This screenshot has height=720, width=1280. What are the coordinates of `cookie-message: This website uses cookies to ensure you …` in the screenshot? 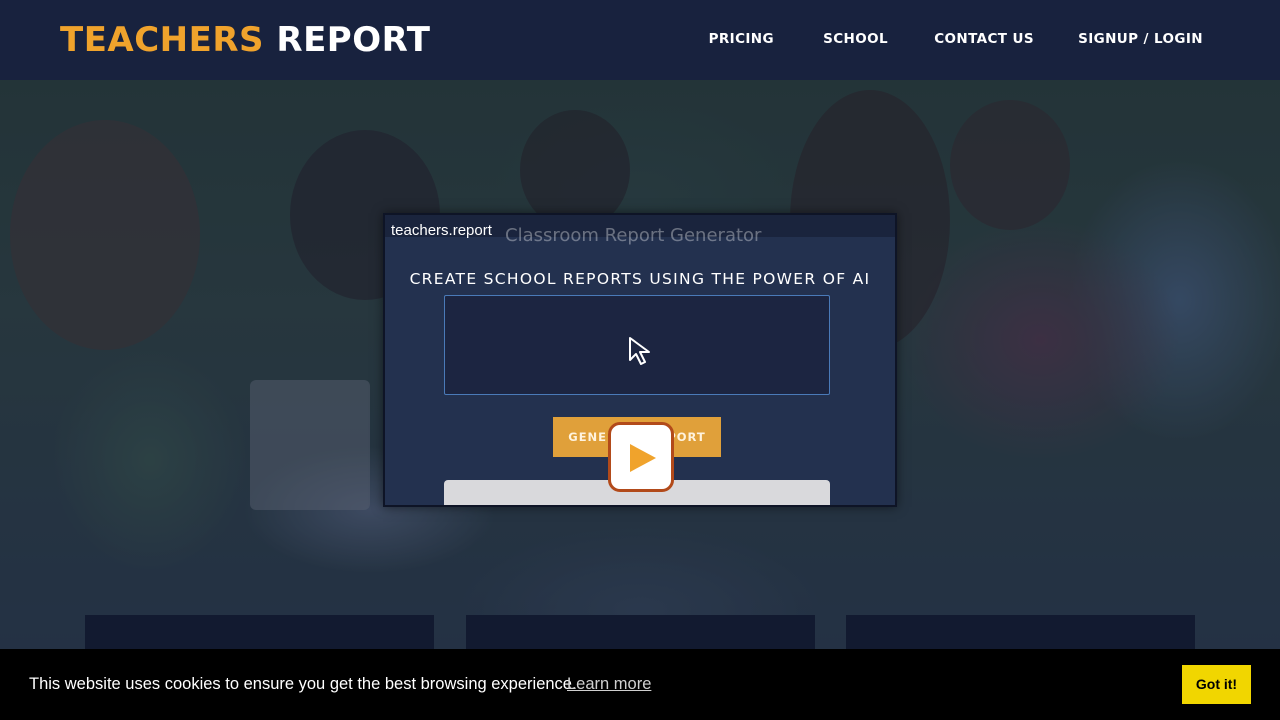 It's located at (303, 684).